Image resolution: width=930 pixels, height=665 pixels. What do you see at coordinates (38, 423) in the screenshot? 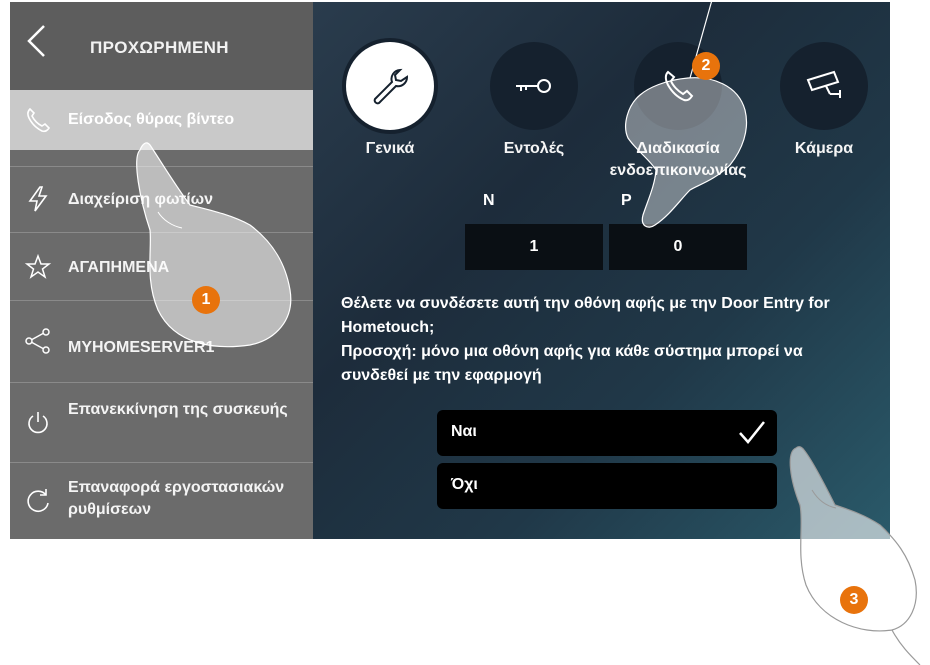
I see `power-icon` at bounding box center [38, 423].